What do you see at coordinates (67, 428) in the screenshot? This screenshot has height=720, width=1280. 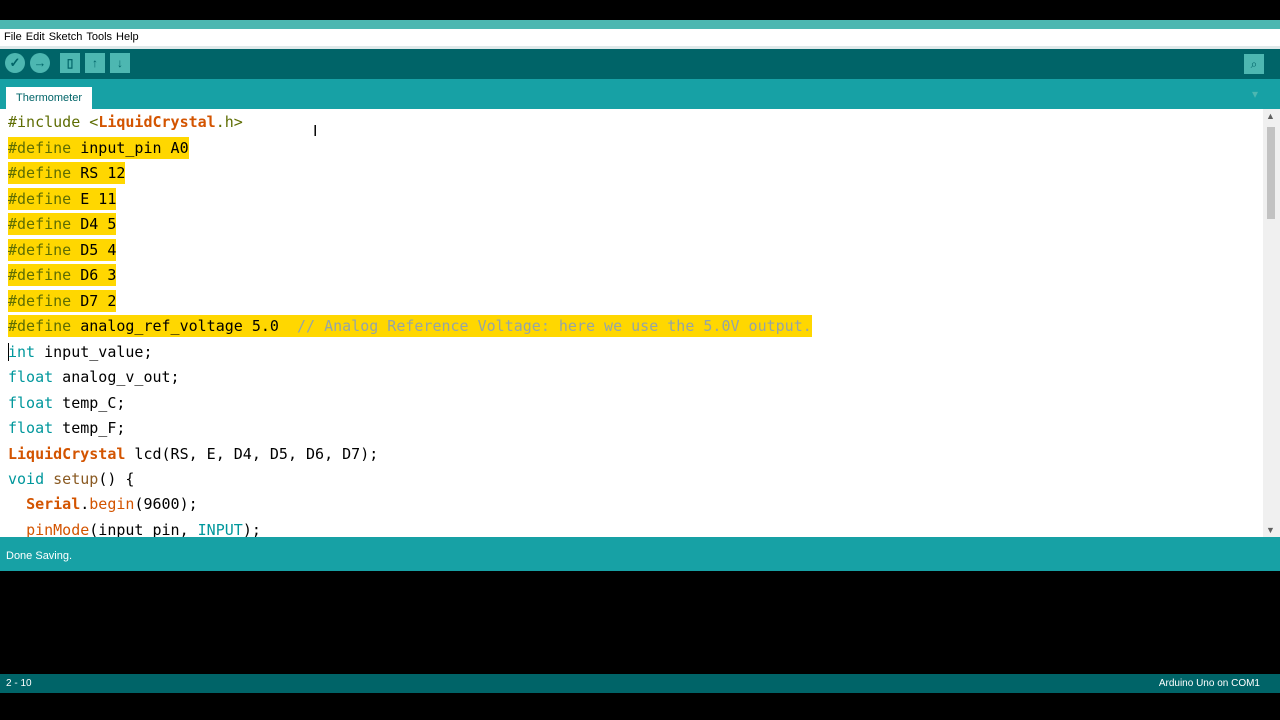 I see `code-line: float temp_F;` at bounding box center [67, 428].